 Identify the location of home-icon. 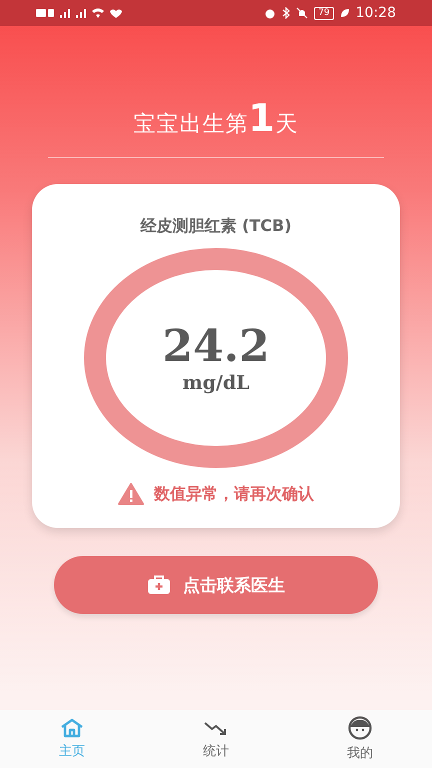
(72, 728).